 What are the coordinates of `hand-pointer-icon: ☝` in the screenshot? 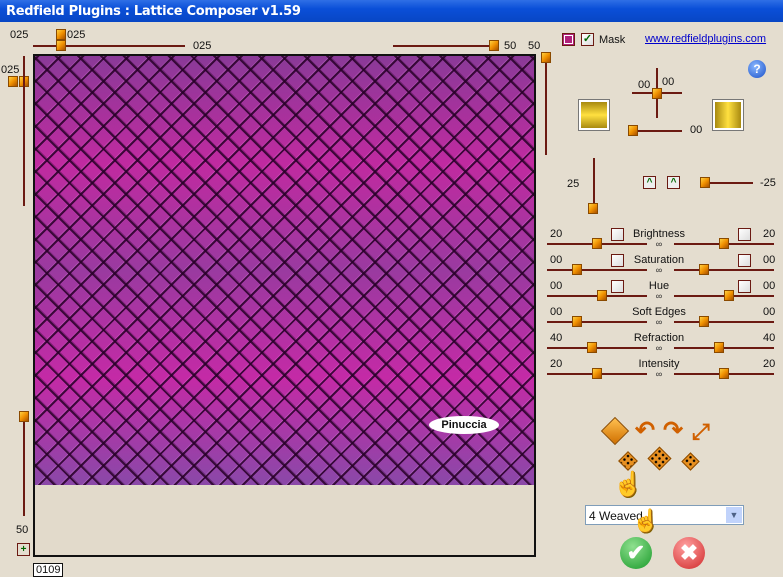 It's located at (628, 484).